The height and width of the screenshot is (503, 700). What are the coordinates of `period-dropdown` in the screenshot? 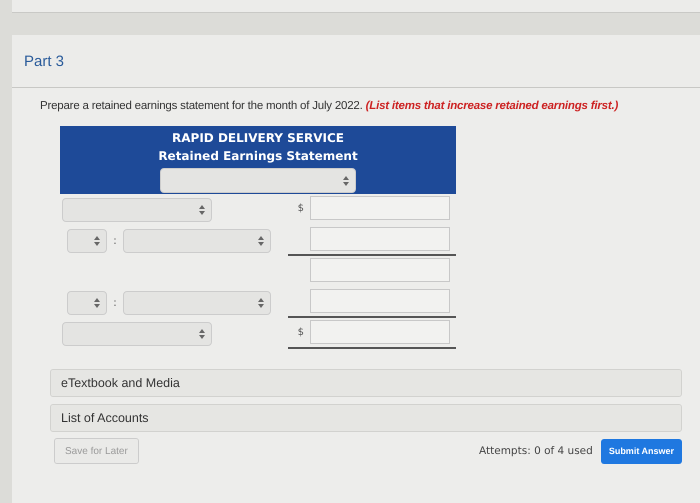 It's located at (258, 180).